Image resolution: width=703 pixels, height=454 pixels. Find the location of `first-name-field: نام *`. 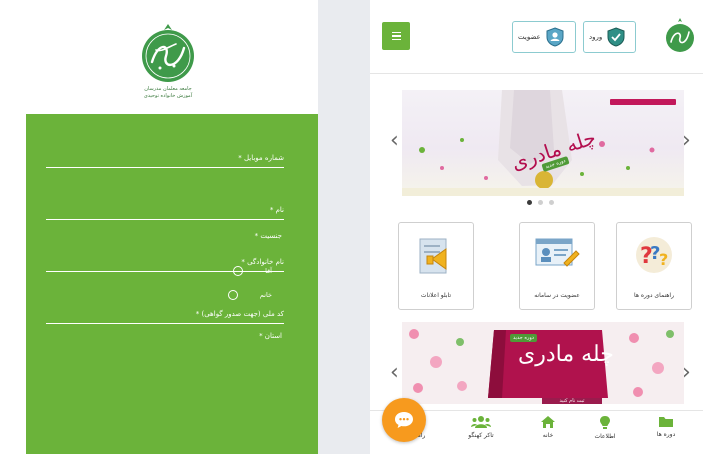

first-name-field: نام * is located at coordinates (165, 222).